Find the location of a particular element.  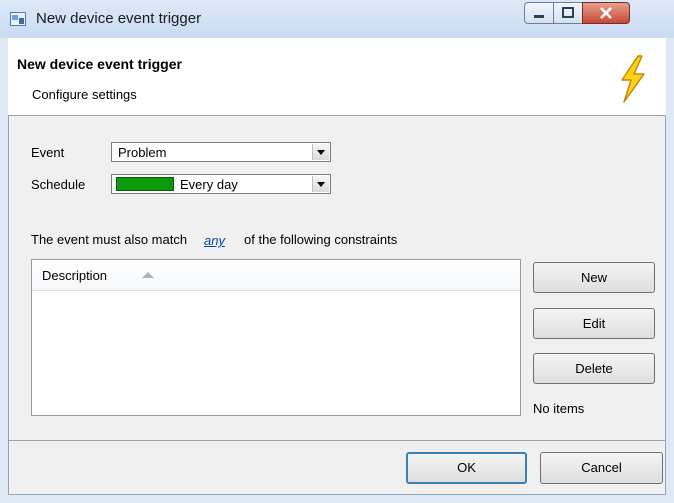

schedule-dropdown: Every day is located at coordinates (221, 184).